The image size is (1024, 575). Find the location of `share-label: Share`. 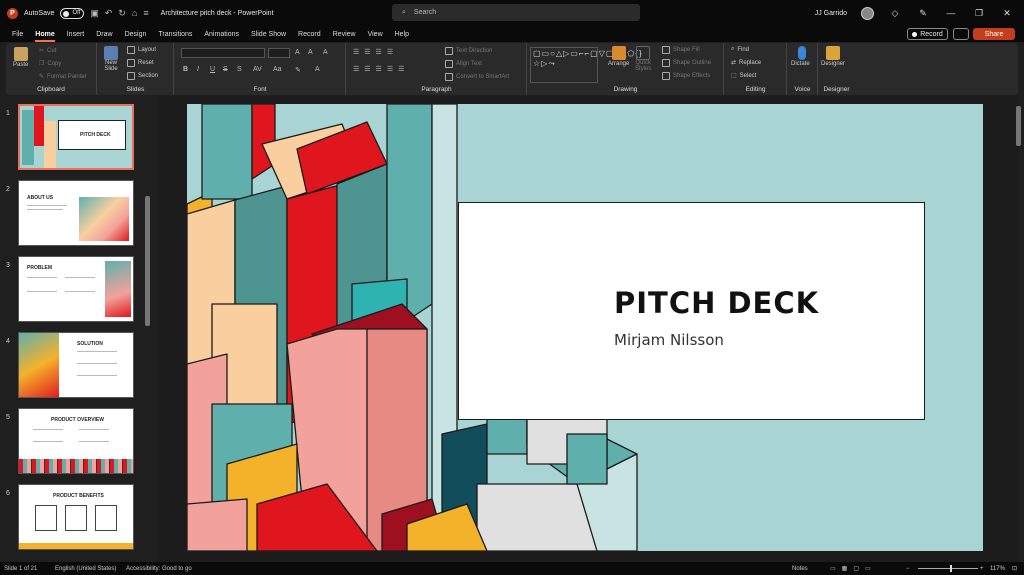

share-label: Share is located at coordinates (994, 34).